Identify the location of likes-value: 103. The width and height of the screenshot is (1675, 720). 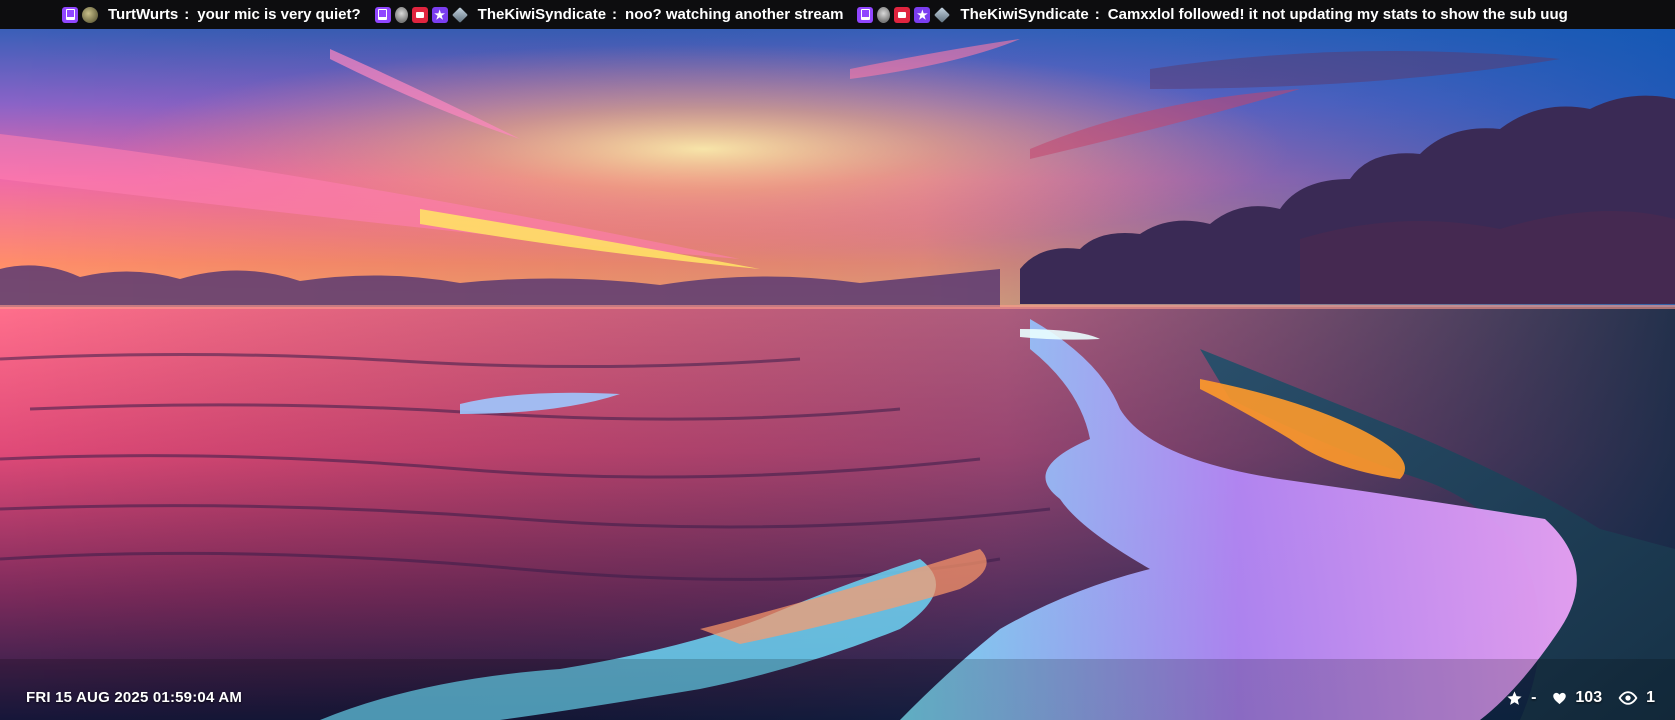
(1589, 697).